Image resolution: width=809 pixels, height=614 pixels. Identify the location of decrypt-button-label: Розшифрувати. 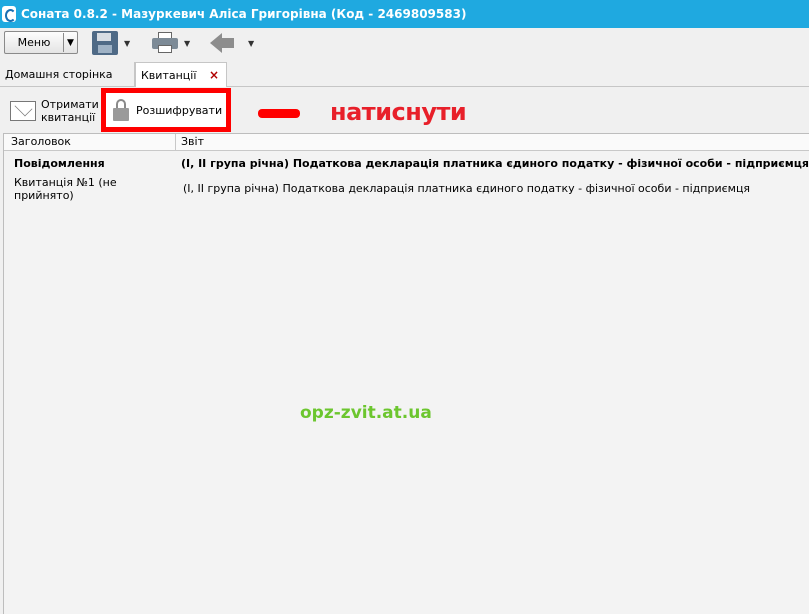
(179, 110).